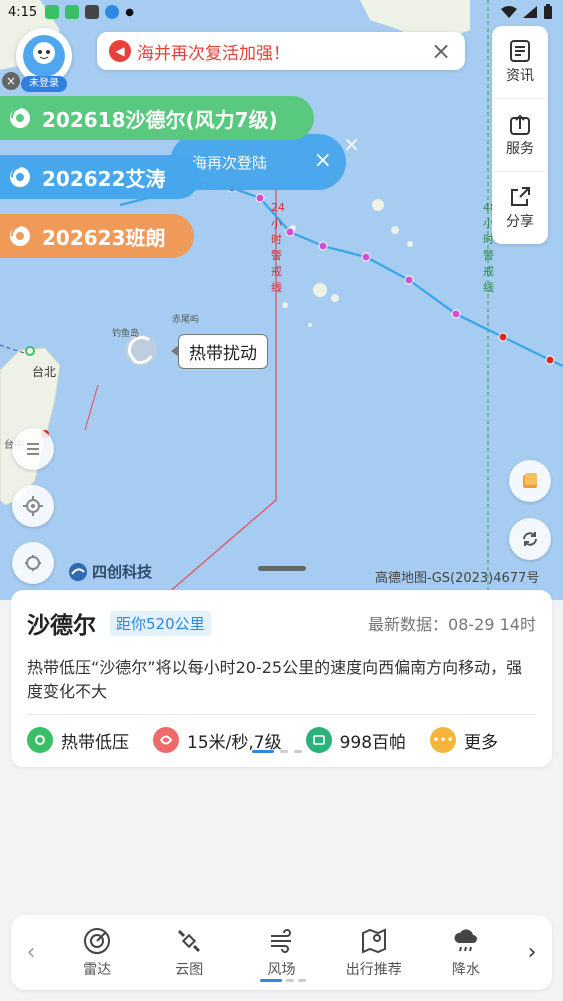  I want to click on tab-wind-field: 风场, so click(281, 952).